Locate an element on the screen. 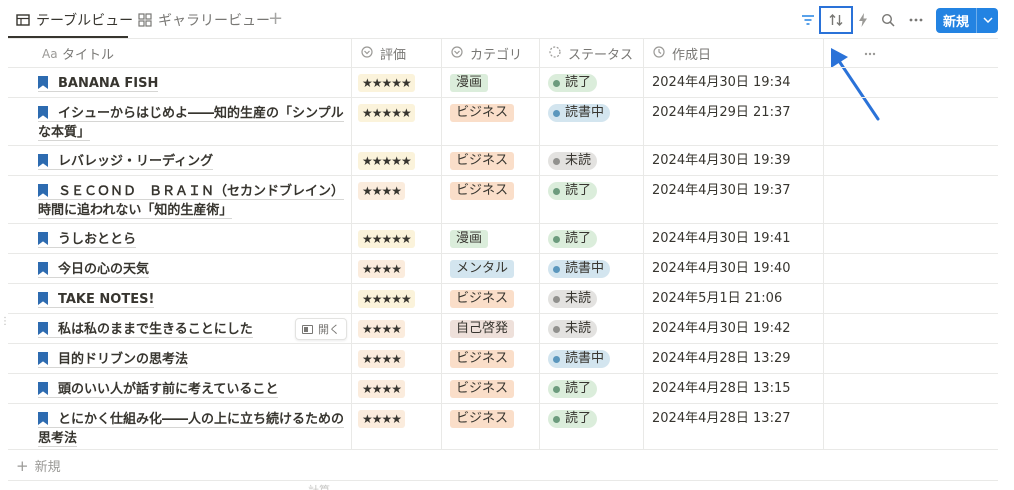 The height and width of the screenshot is (490, 1014). row-title: ＳＥＣＯＮＤ ＢＲＡＩＮ（セカンドブレイン） 時間に追われない「知的生産術」 is located at coordinates (191, 201).